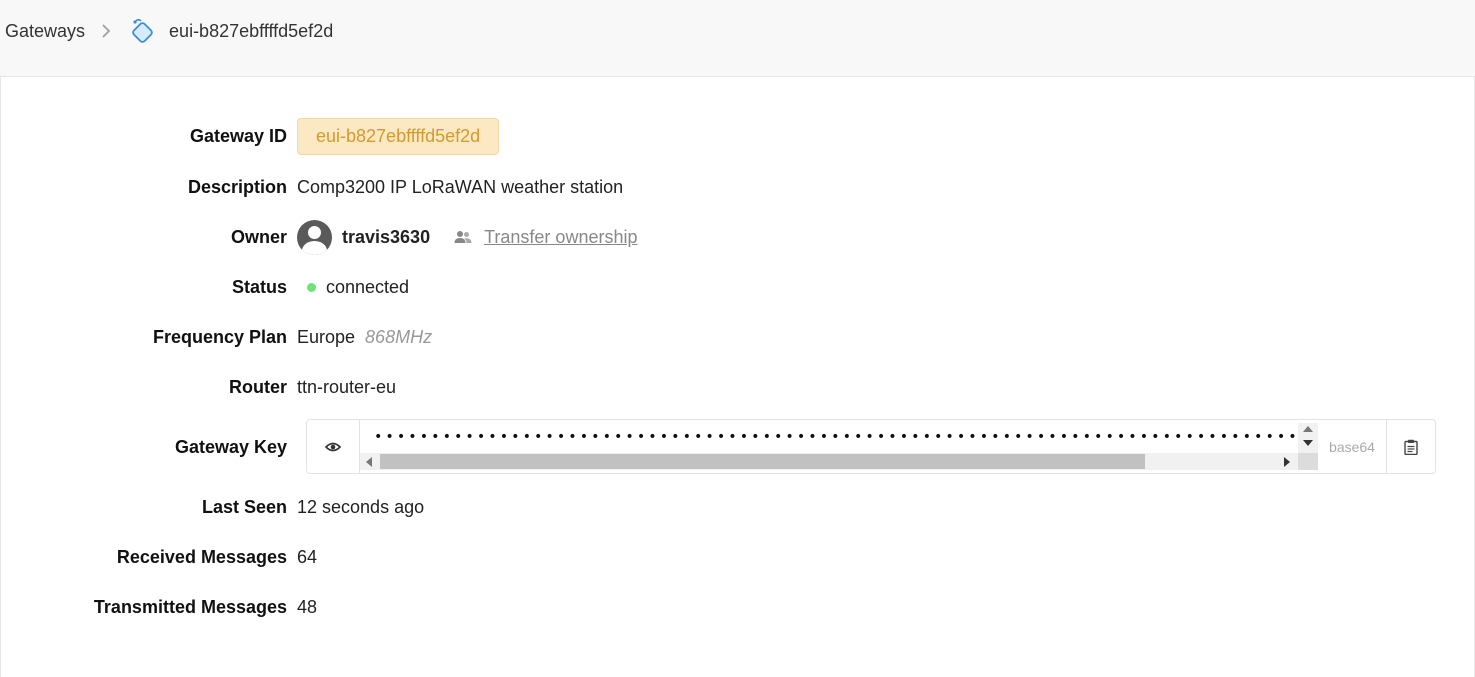 This screenshot has width=1475, height=677. Describe the element at coordinates (106, 31) in the screenshot. I see `chevron-right-icon` at that location.